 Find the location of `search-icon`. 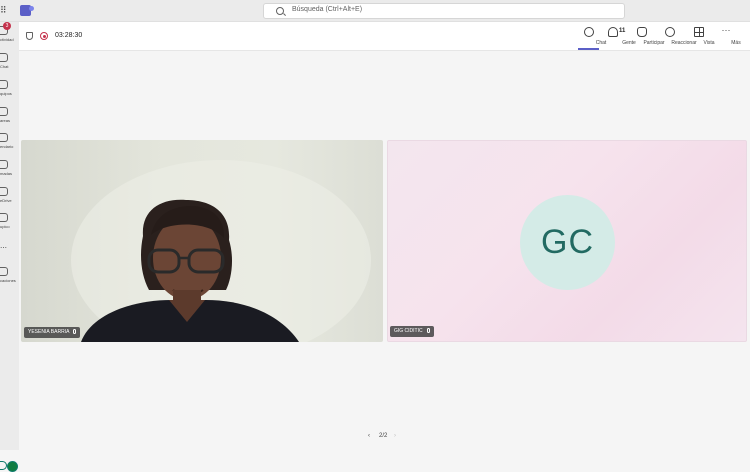

search-icon is located at coordinates (280, 11).